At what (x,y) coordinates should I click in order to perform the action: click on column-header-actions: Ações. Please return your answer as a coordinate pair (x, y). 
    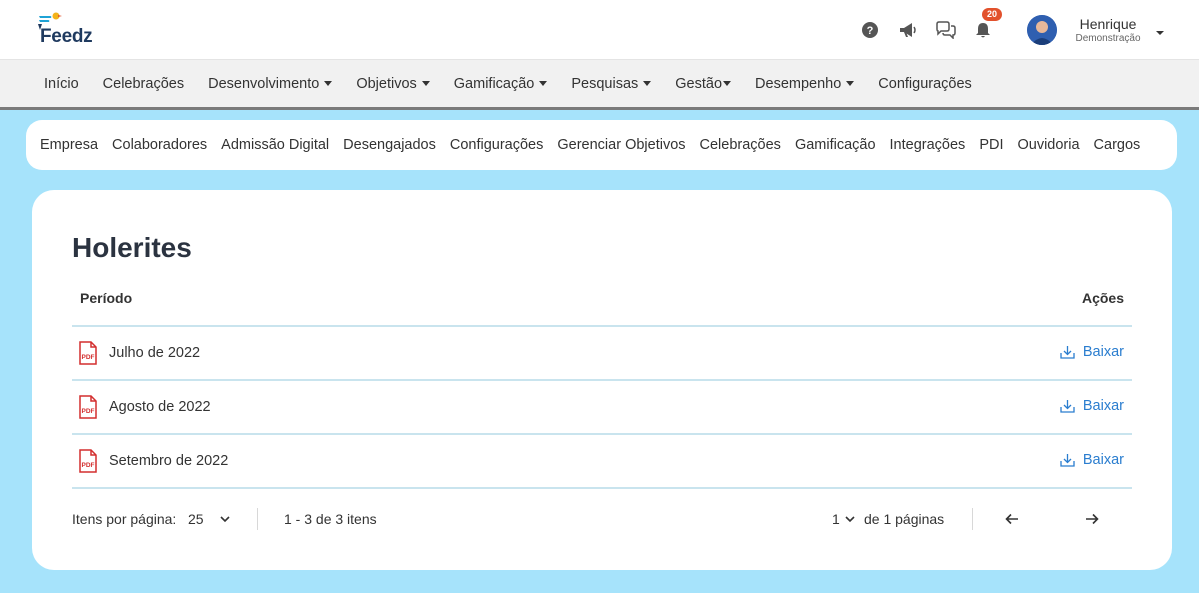
    Looking at the image, I should click on (1102, 298).